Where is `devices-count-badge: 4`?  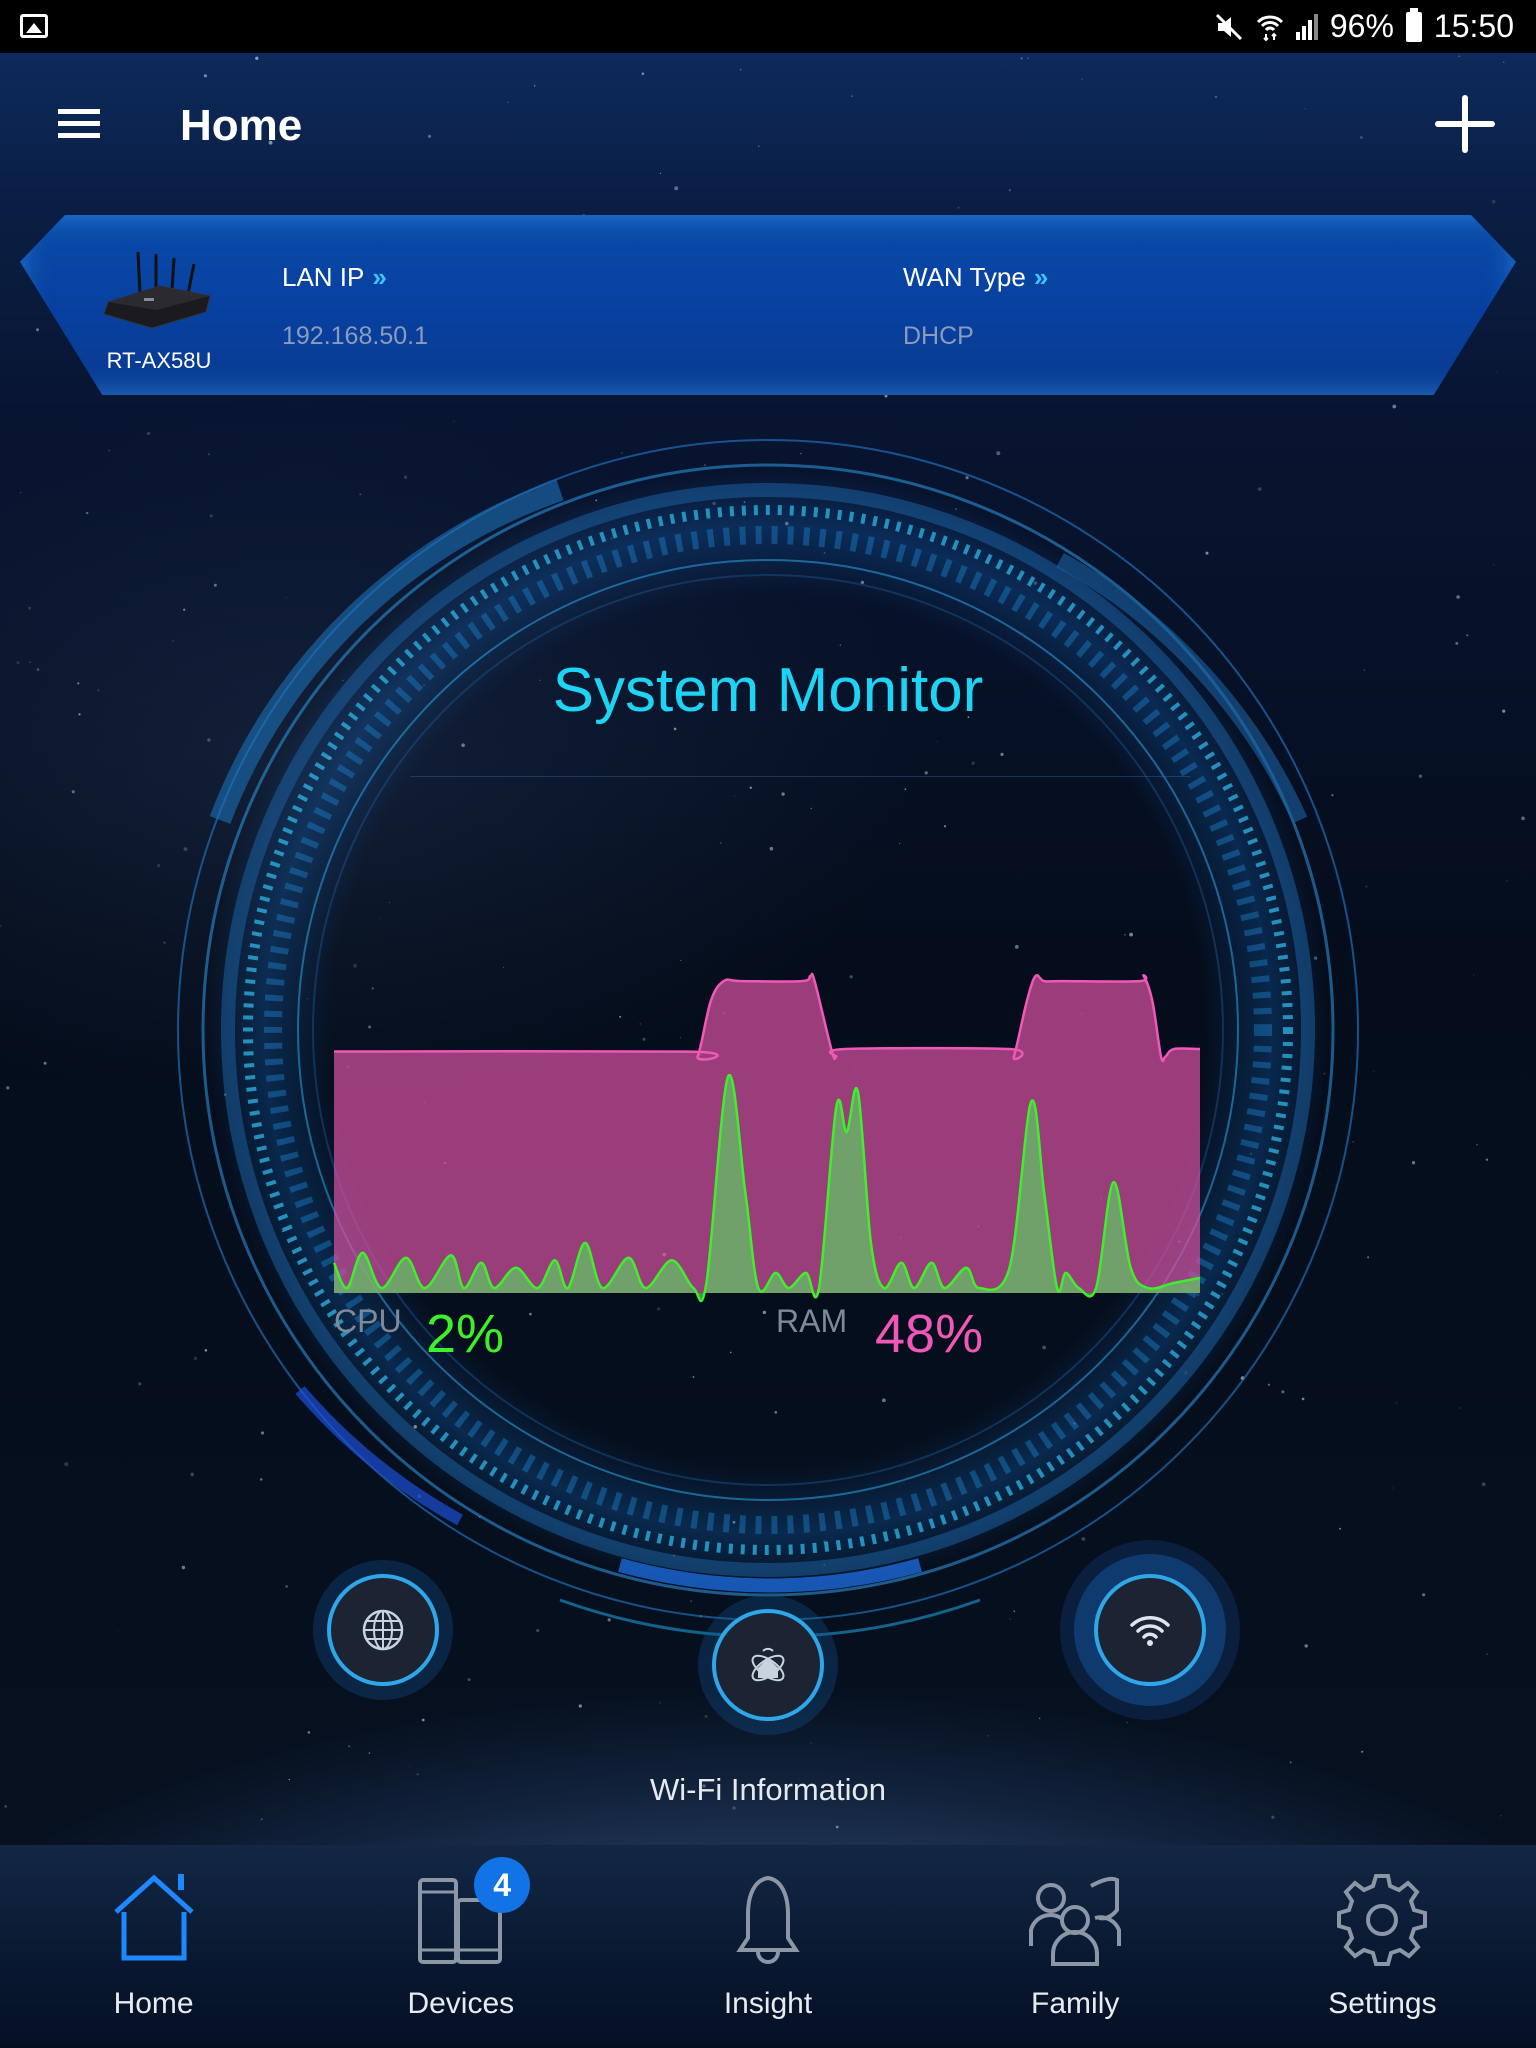
devices-count-badge: 4 is located at coordinates (502, 1885).